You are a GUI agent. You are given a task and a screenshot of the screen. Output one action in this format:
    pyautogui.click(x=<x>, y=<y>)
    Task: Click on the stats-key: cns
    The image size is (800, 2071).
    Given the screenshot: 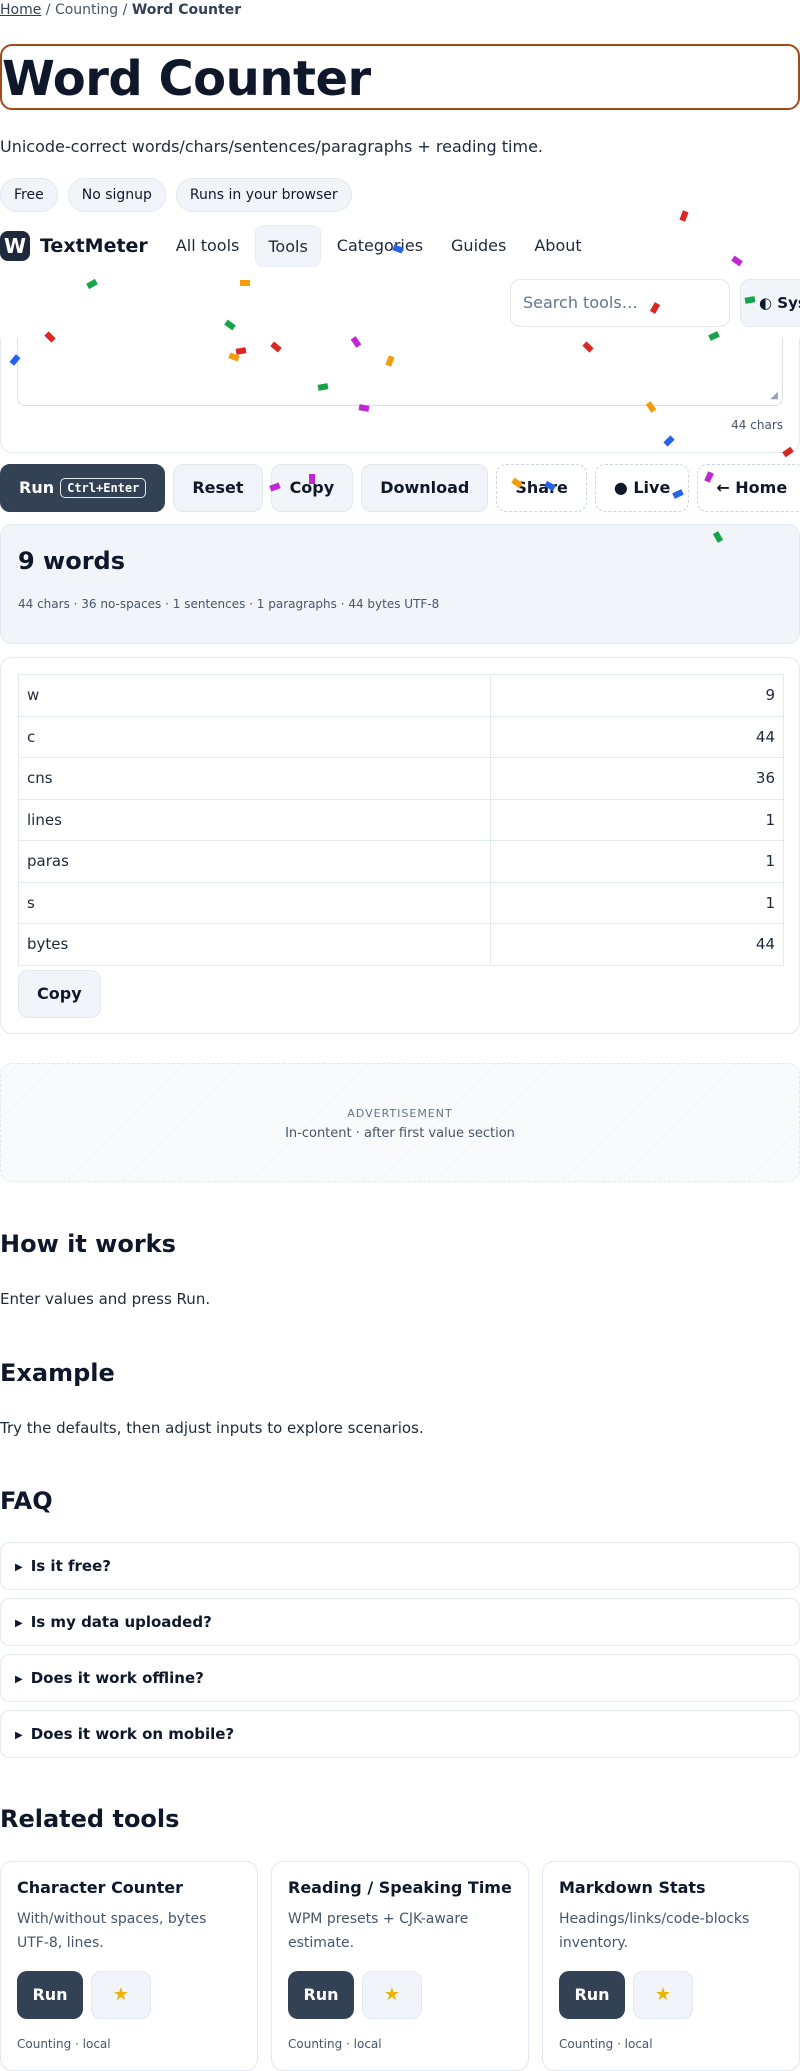 What is the action you would take?
    pyautogui.click(x=254, y=778)
    